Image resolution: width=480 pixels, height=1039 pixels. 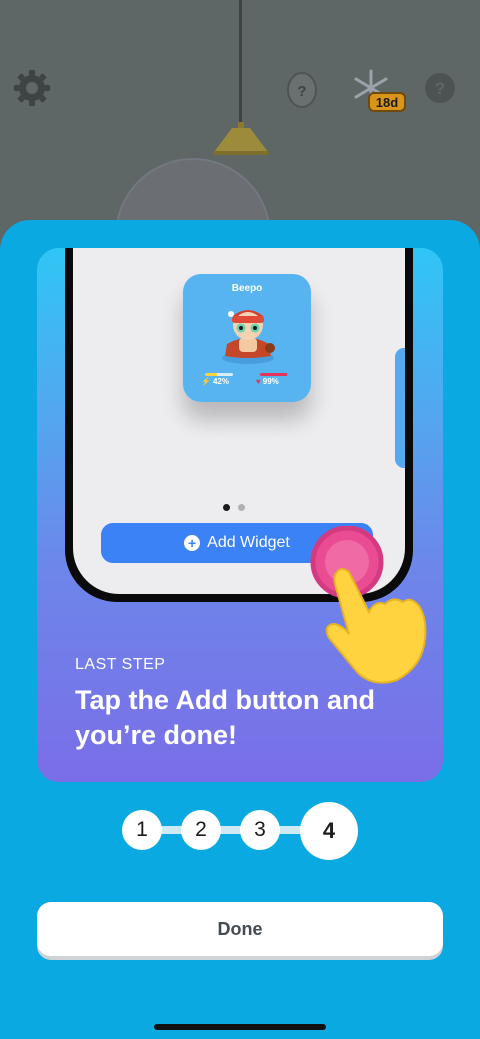 I want to click on plus-circle-icon: +, so click(x=192, y=543).